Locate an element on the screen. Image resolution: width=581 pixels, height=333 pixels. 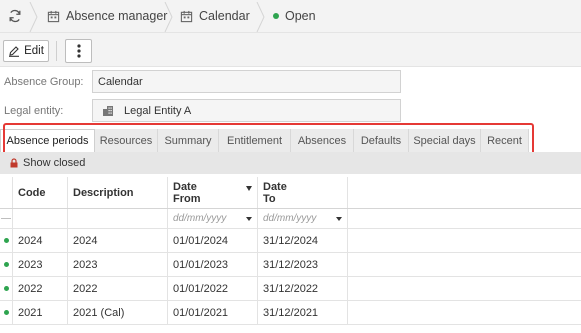
breadcrumb-item-open: Open is located at coordinates (294, 16).